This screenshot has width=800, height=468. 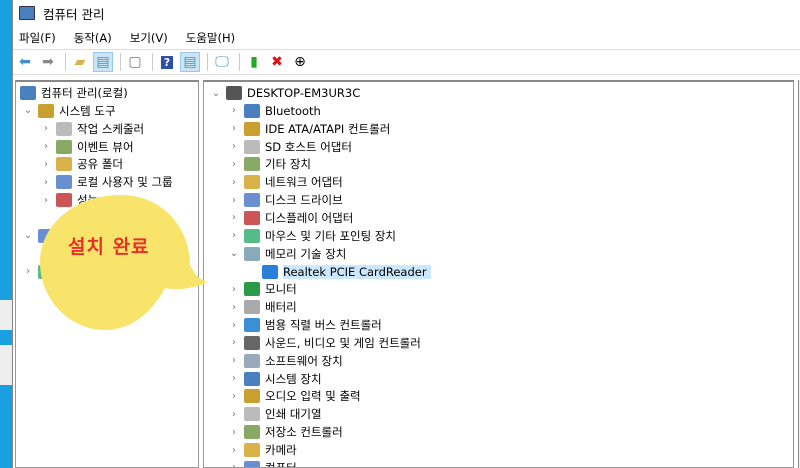 I want to click on computer-management-icon, so click(x=27, y=13).